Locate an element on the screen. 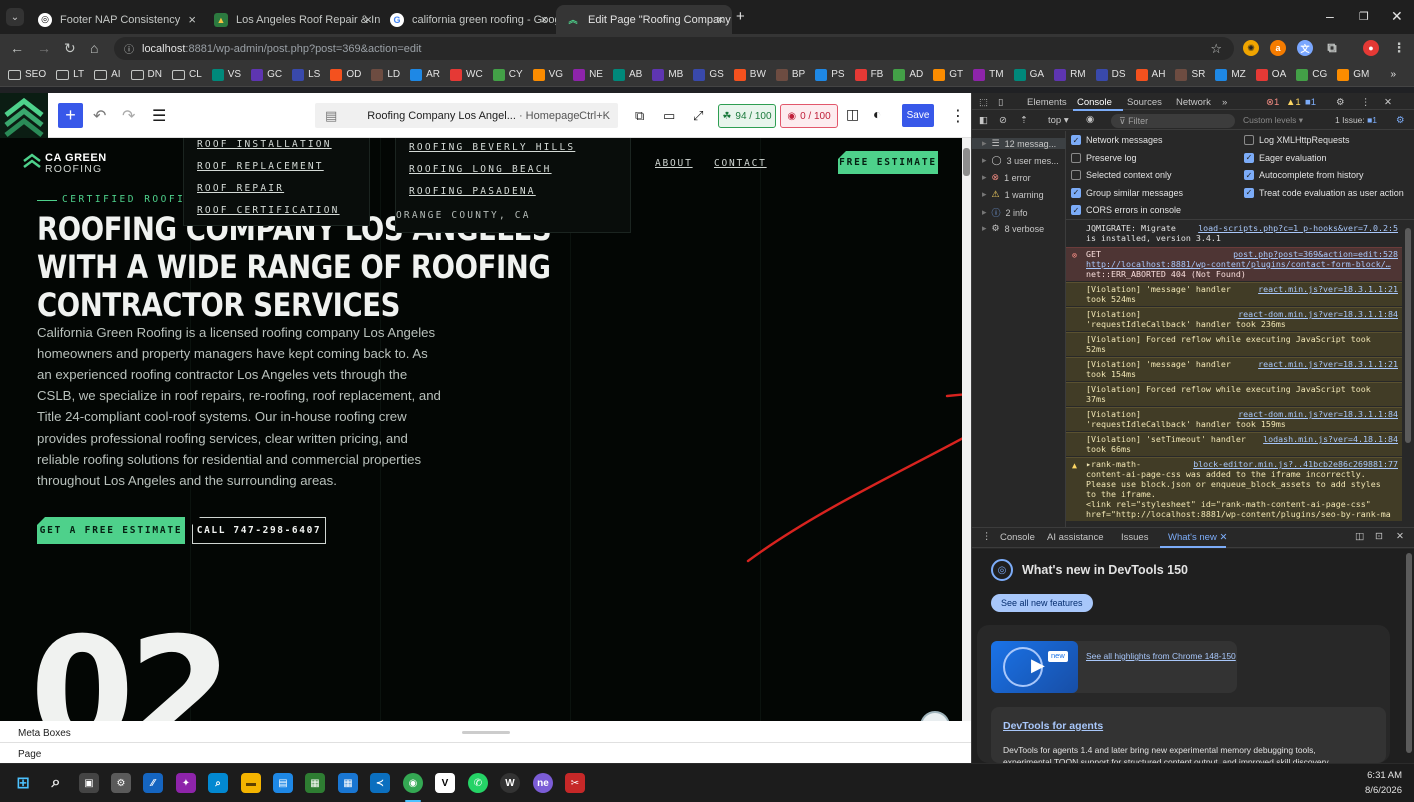  drawer-tab-issues: Issues is located at coordinates (1134, 537).